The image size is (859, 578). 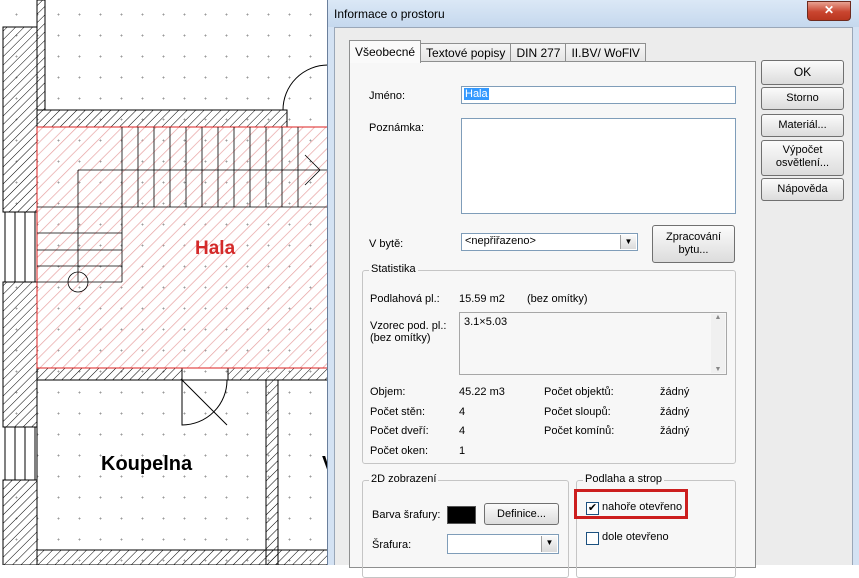 I want to click on formula-field: 3.1×5.03 ▲ ▼, so click(x=593, y=343).